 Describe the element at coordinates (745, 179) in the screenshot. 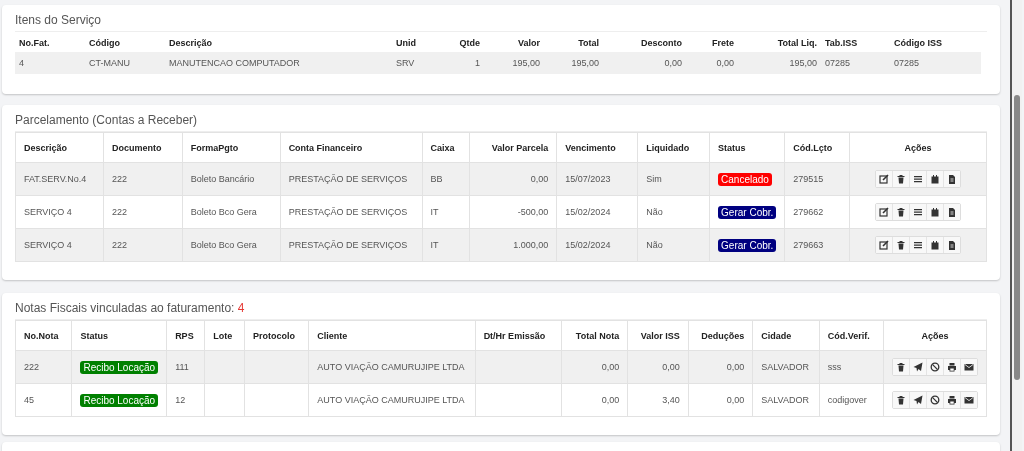

I see `status-badge: Cancelado` at that location.